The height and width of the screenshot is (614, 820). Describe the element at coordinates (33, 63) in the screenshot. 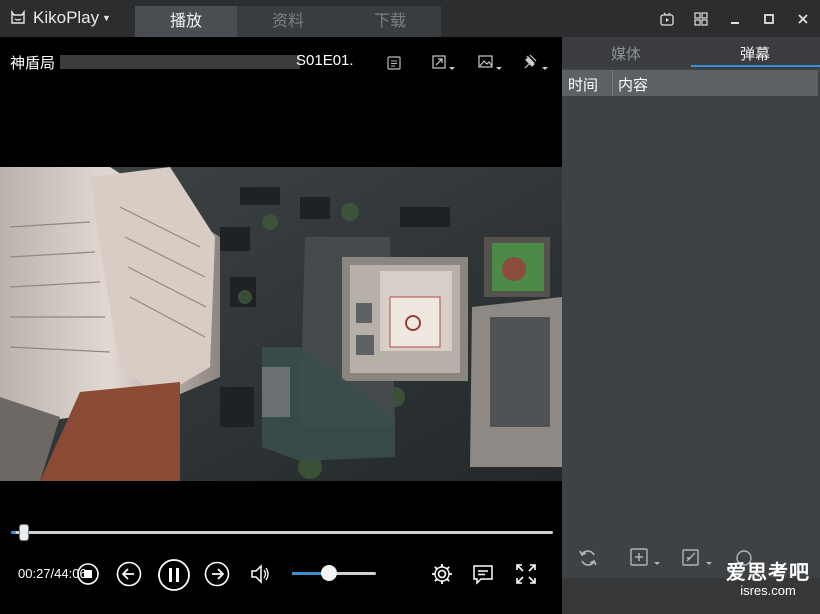

I see `video-title: 神盾局` at that location.